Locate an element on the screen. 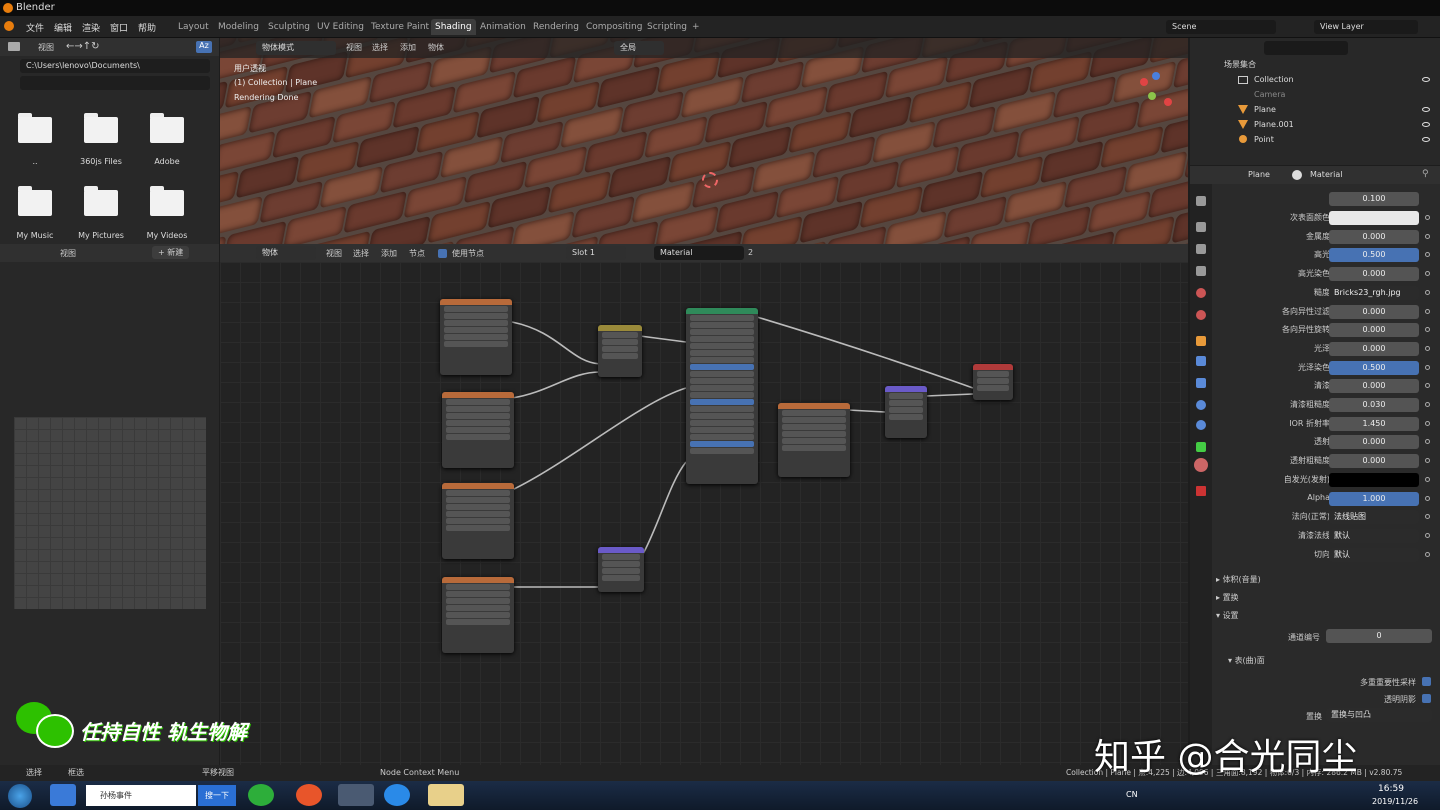 The height and width of the screenshot is (810, 1440). menu-file: 文件 is located at coordinates (35, 27).